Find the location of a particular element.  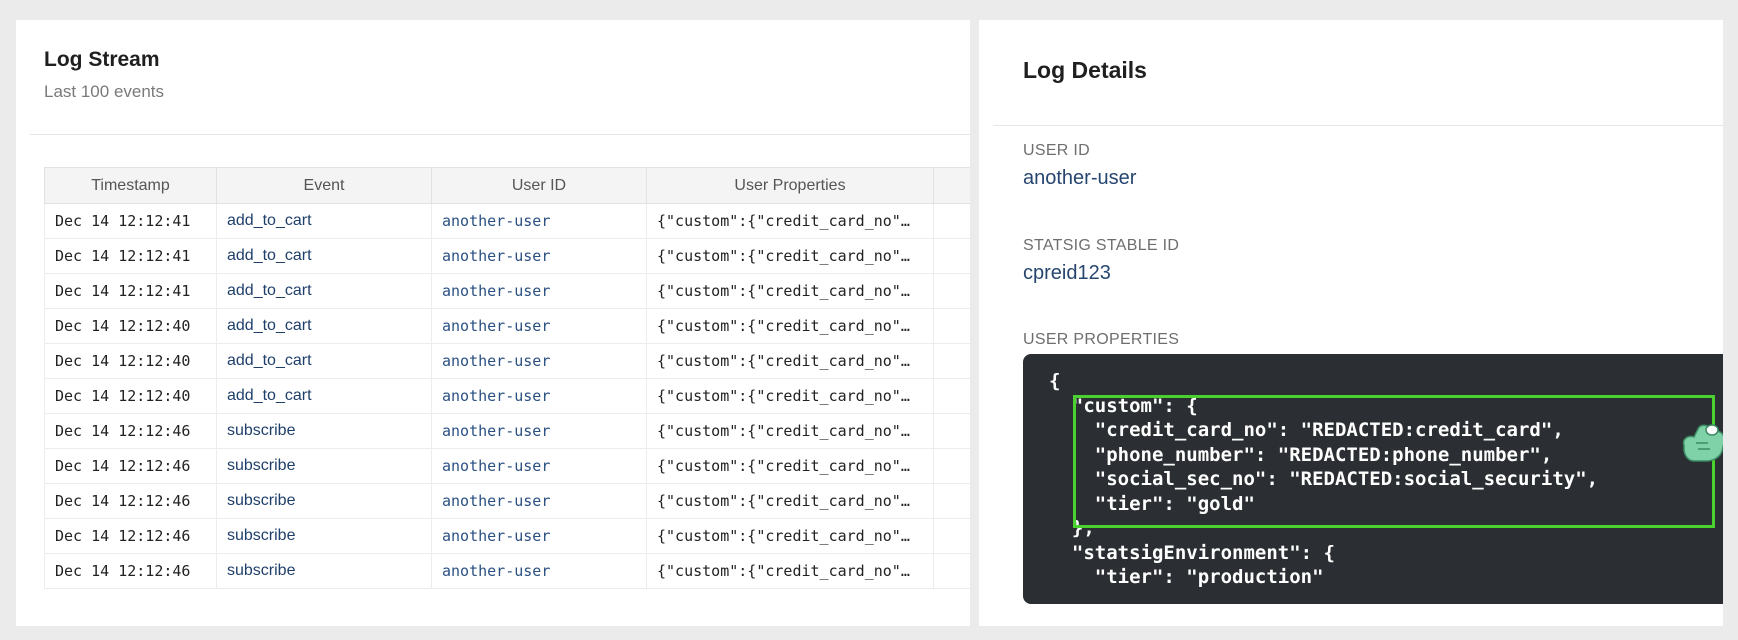

highlight-box is located at coordinates (1394, 461).